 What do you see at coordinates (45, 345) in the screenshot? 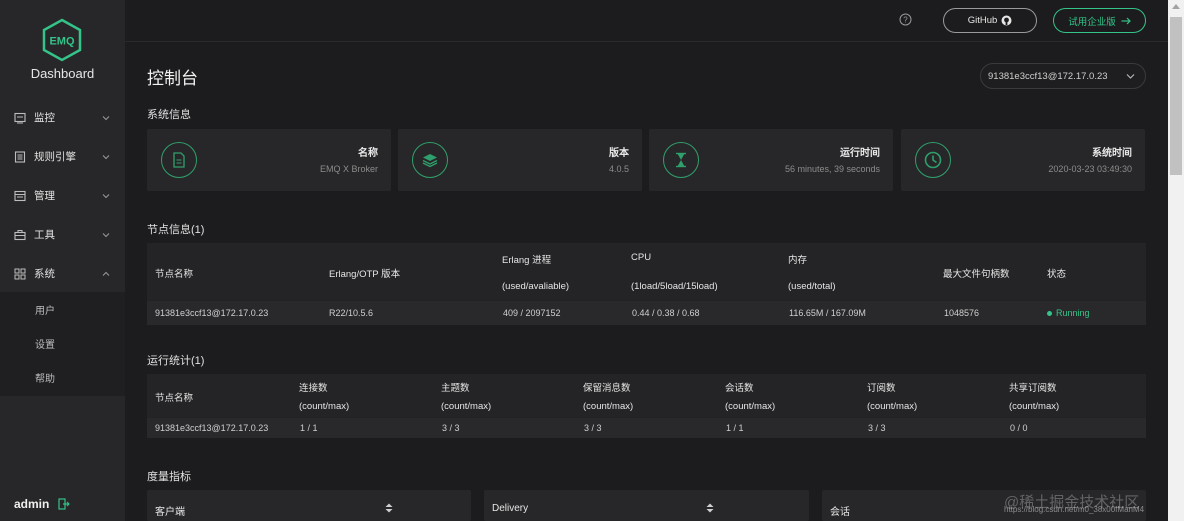
I see `submenu-label: 设置` at bounding box center [45, 345].